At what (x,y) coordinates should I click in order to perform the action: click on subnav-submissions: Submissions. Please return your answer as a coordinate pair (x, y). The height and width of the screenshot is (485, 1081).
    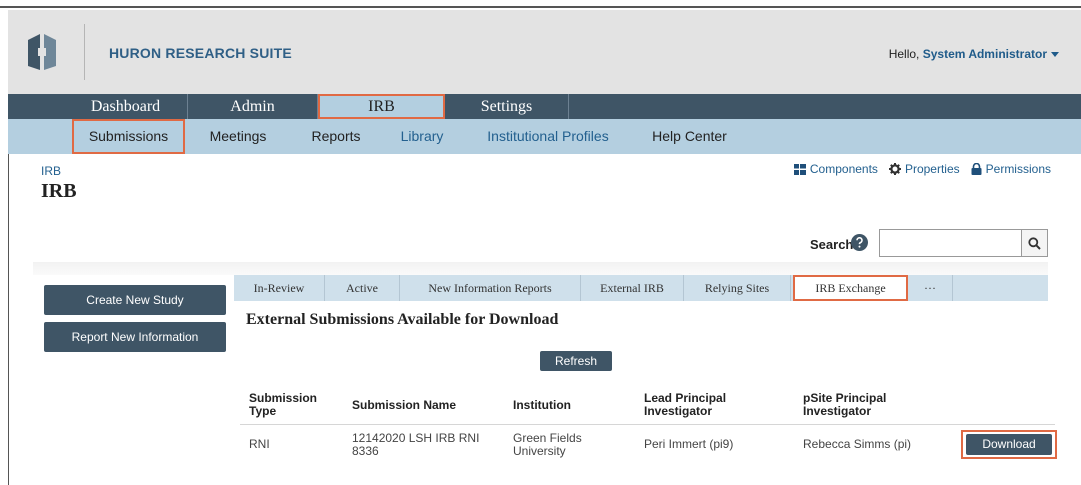
    Looking at the image, I should click on (128, 136).